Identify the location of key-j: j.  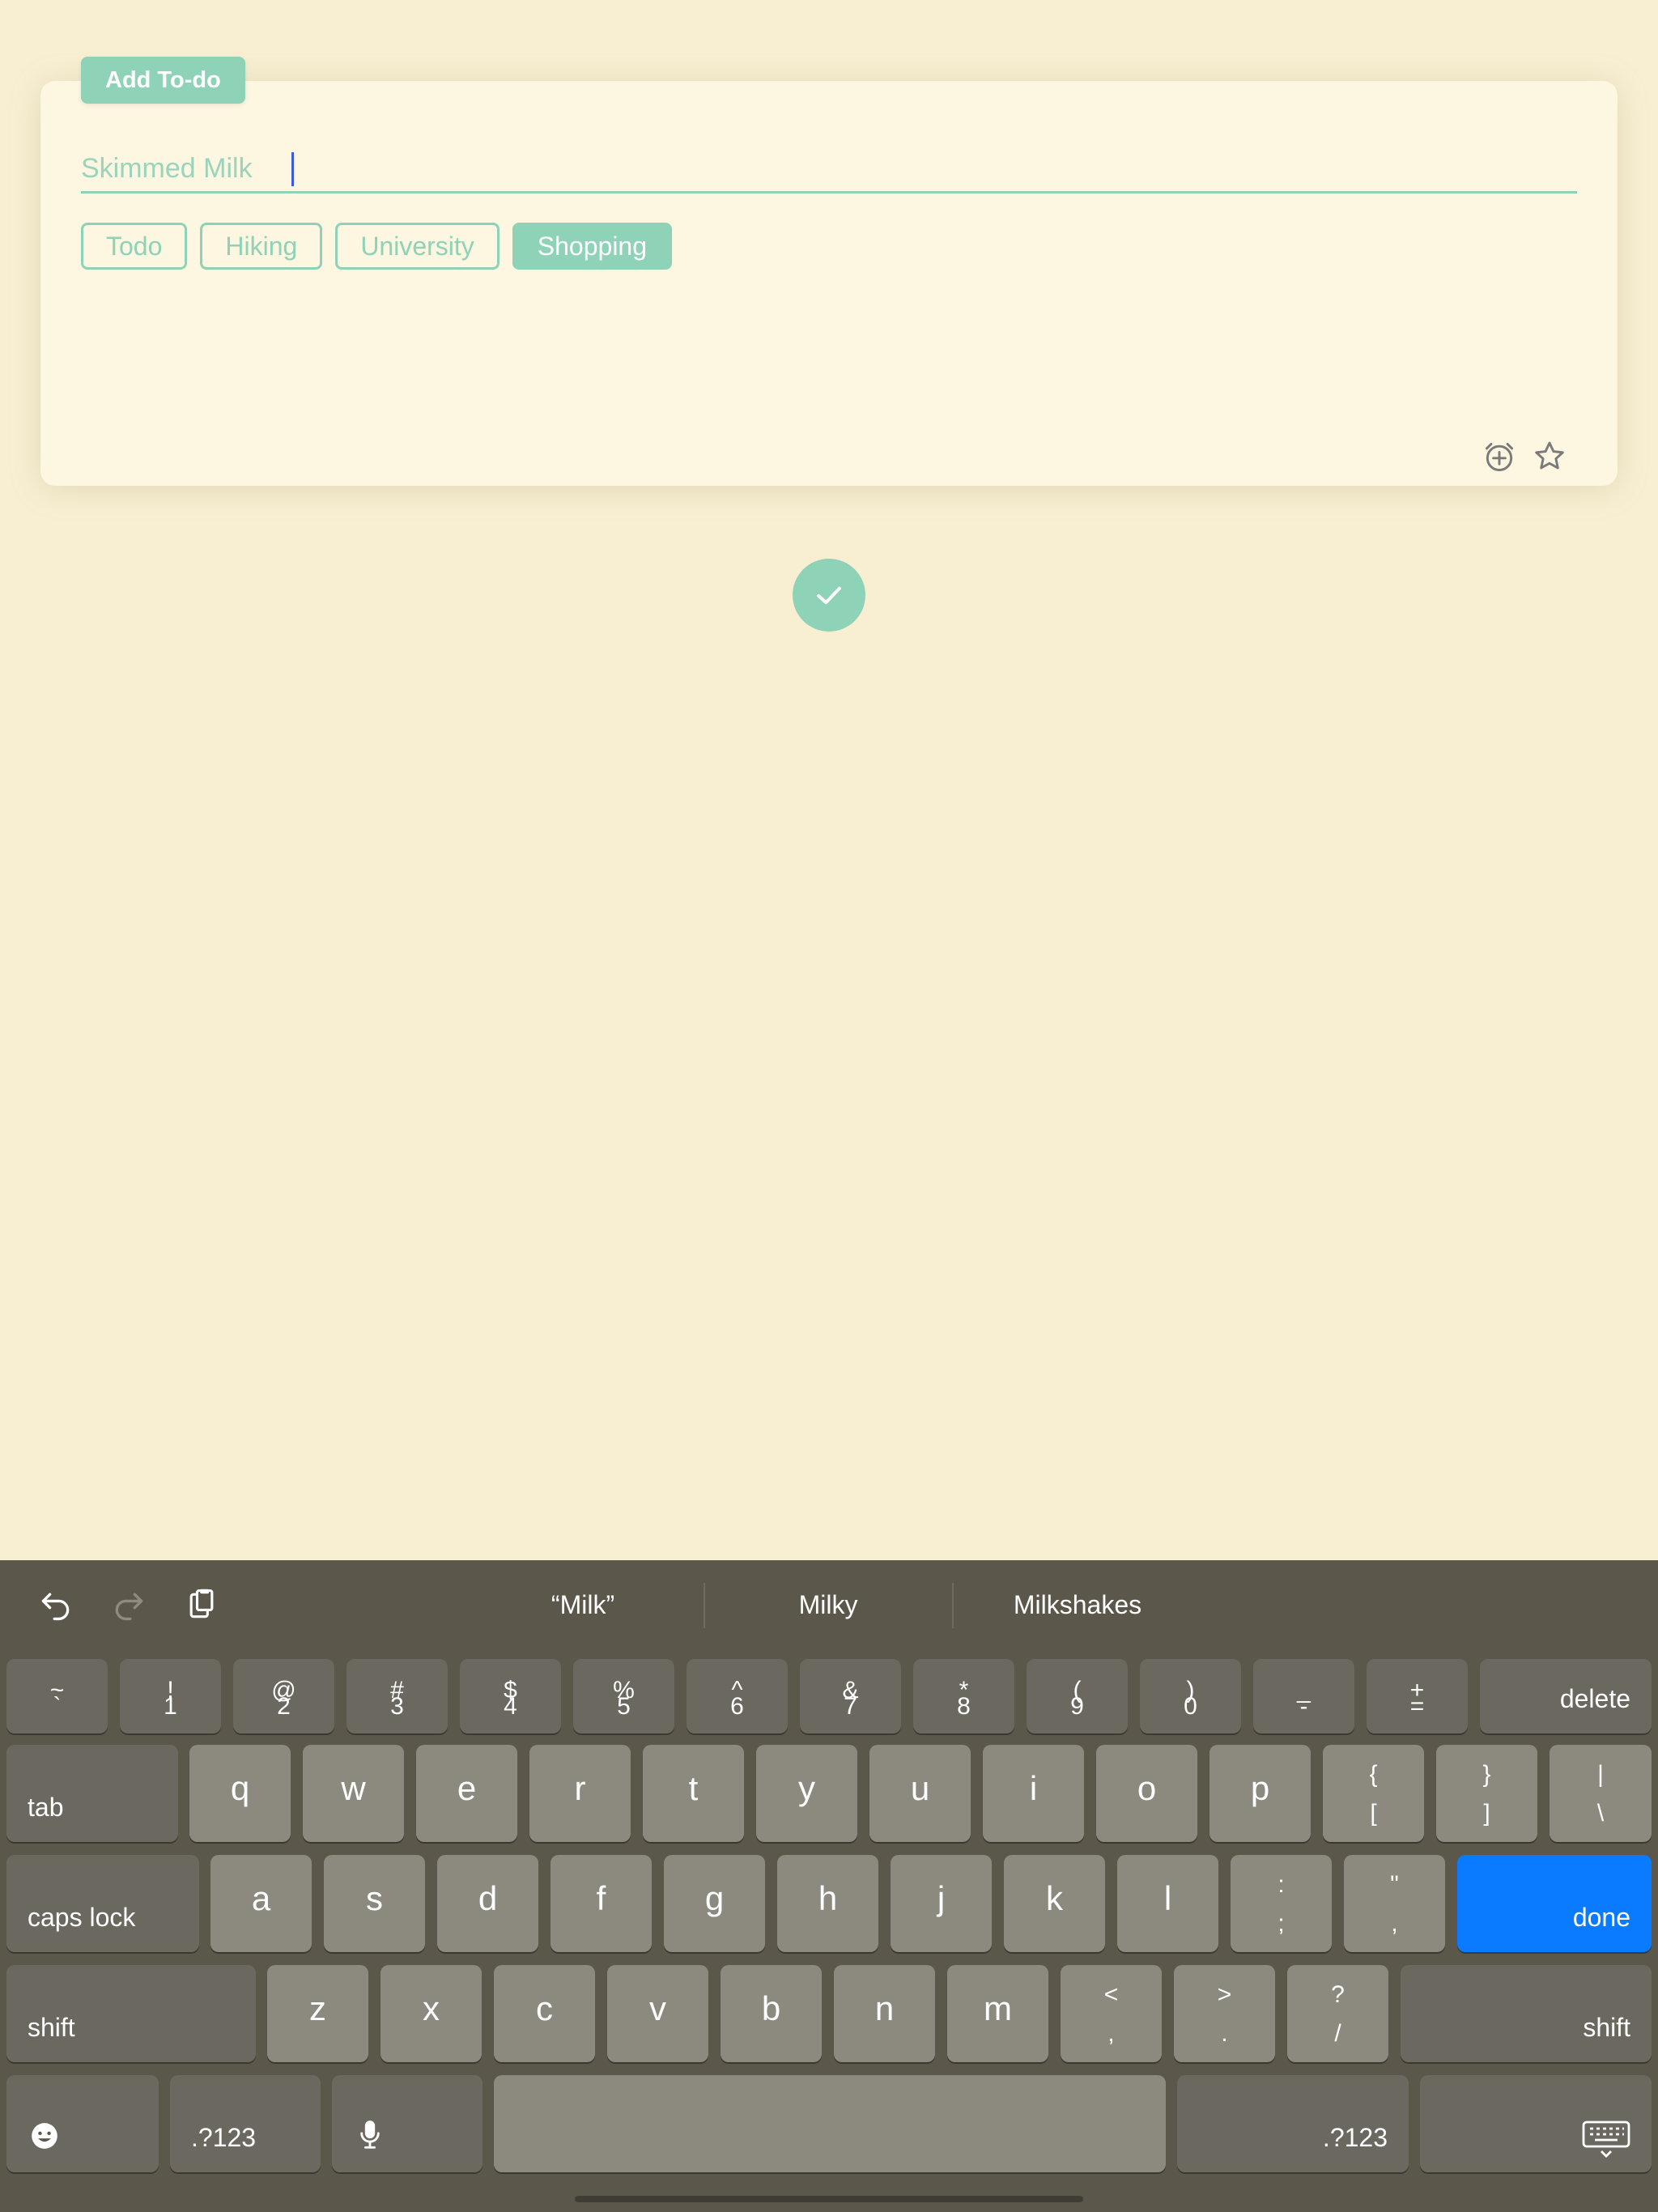
(941, 1904).